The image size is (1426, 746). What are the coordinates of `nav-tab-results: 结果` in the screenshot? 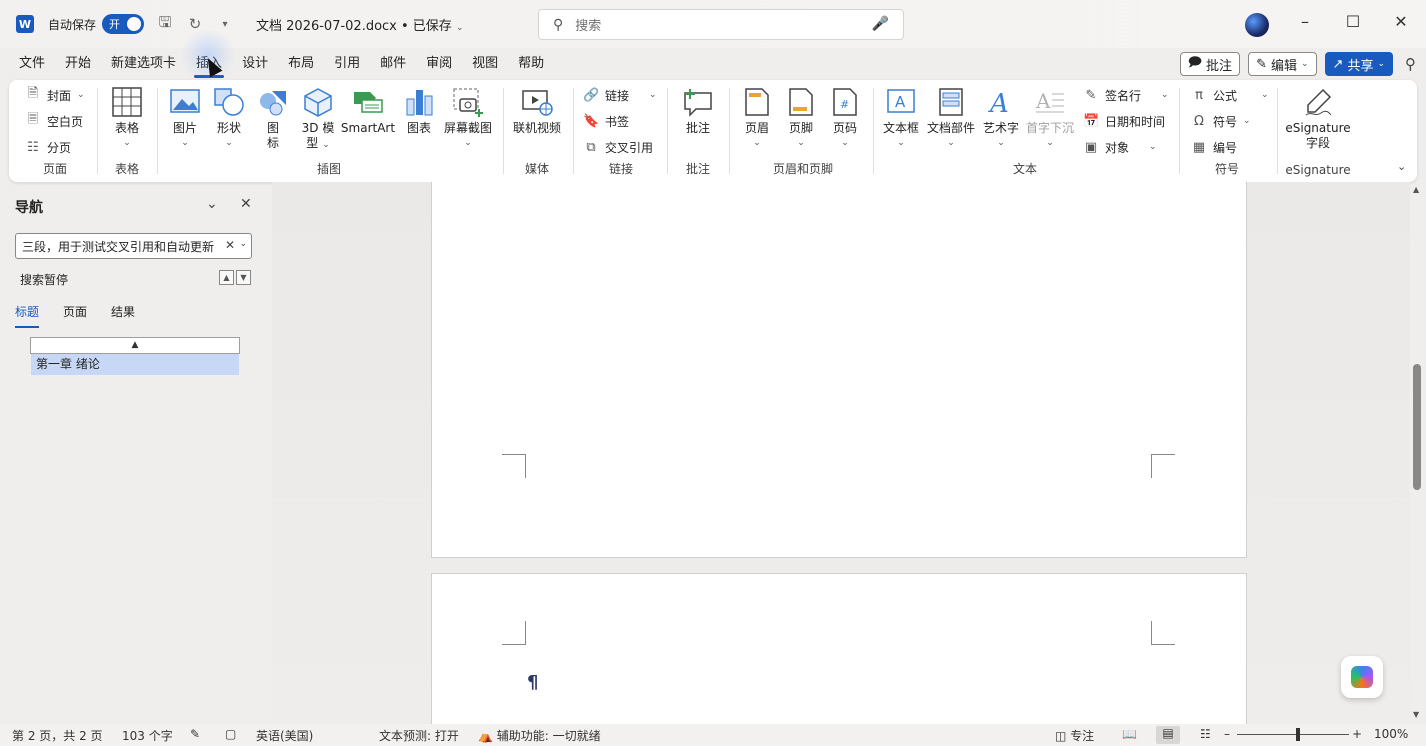 It's located at (123, 311).